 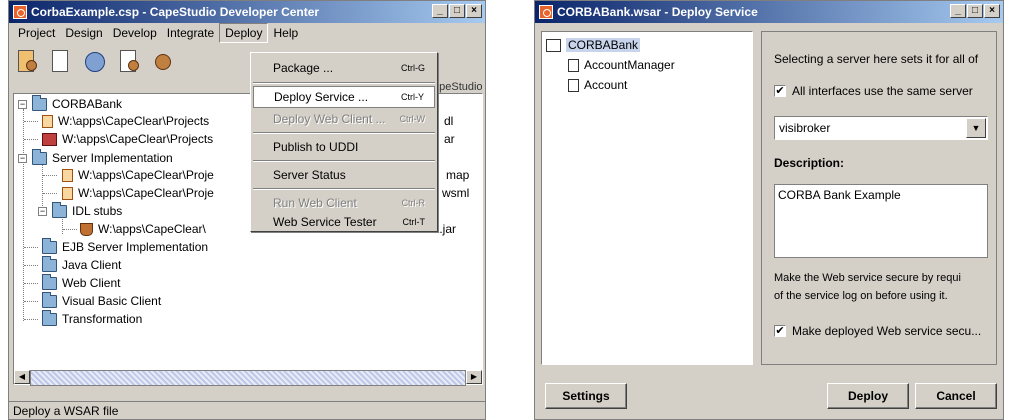 What do you see at coordinates (86, 229) in the screenshot?
I see `coffee-icon` at bounding box center [86, 229].